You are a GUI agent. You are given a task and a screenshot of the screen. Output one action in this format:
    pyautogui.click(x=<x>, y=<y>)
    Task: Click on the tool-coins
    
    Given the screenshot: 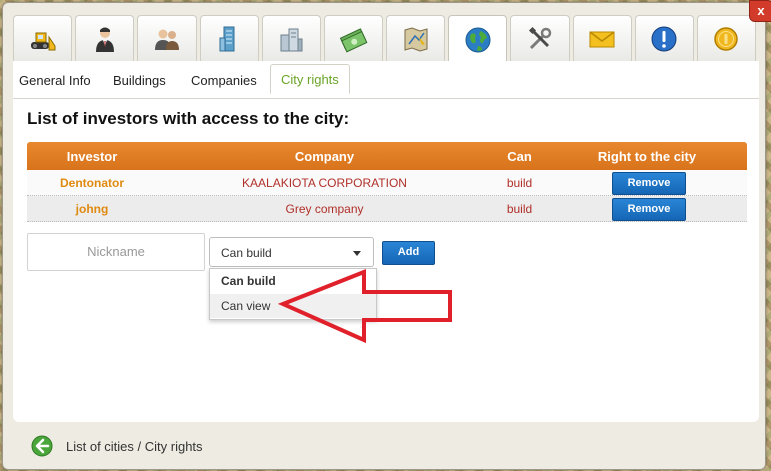 What is the action you would take?
    pyautogui.click(x=726, y=38)
    